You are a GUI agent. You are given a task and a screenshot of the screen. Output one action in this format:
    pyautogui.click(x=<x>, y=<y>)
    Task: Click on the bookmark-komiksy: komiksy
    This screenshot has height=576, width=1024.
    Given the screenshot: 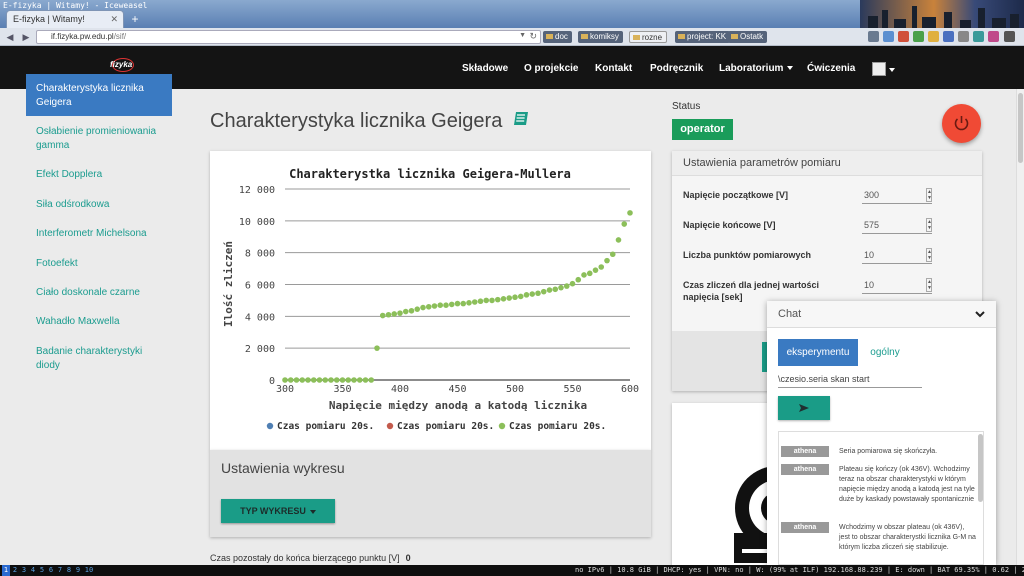 What is the action you would take?
    pyautogui.click(x=600, y=37)
    